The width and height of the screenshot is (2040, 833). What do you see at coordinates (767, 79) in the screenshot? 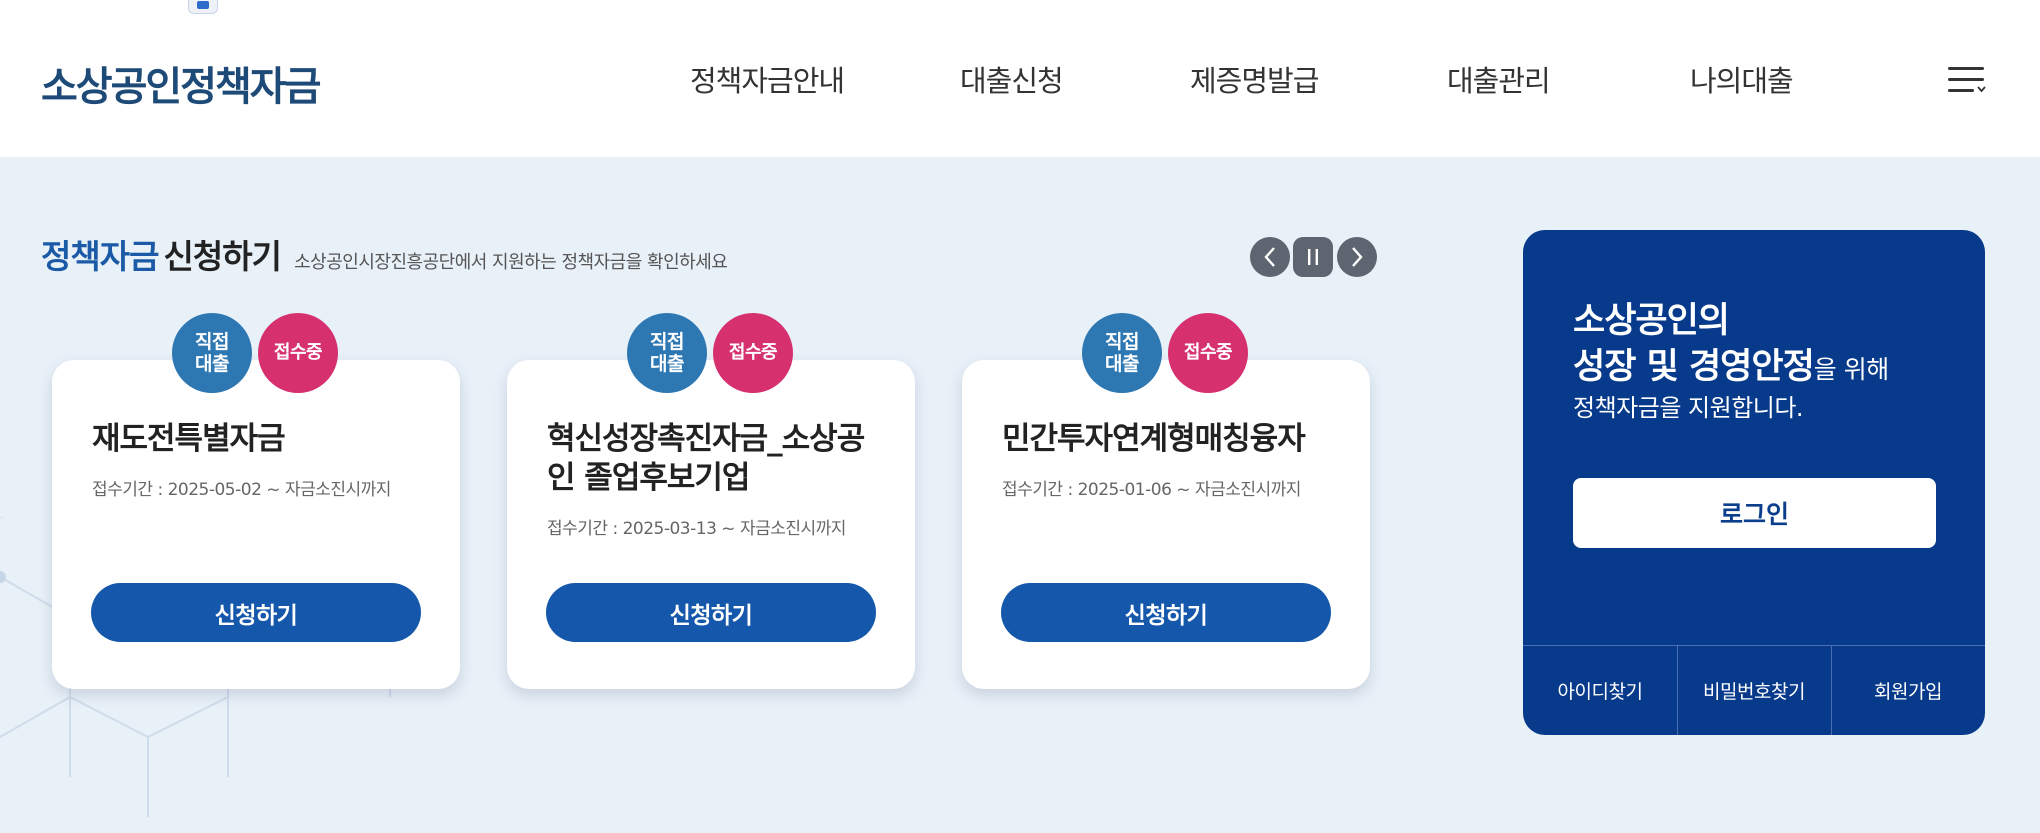
I see `nav-item-policy-fund-guide: 정책자금안내` at bounding box center [767, 79].